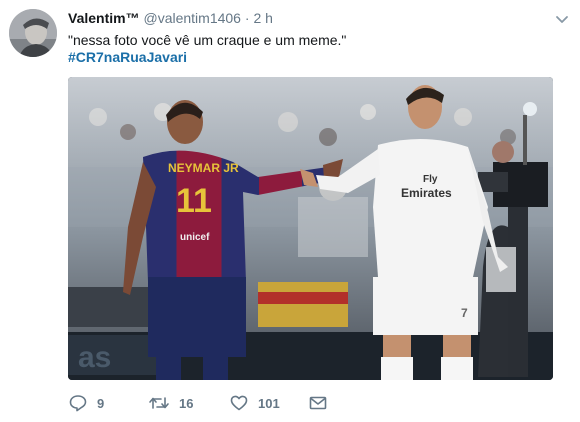 This screenshot has width=580, height=422. I want to click on envelope-icon, so click(318, 403).